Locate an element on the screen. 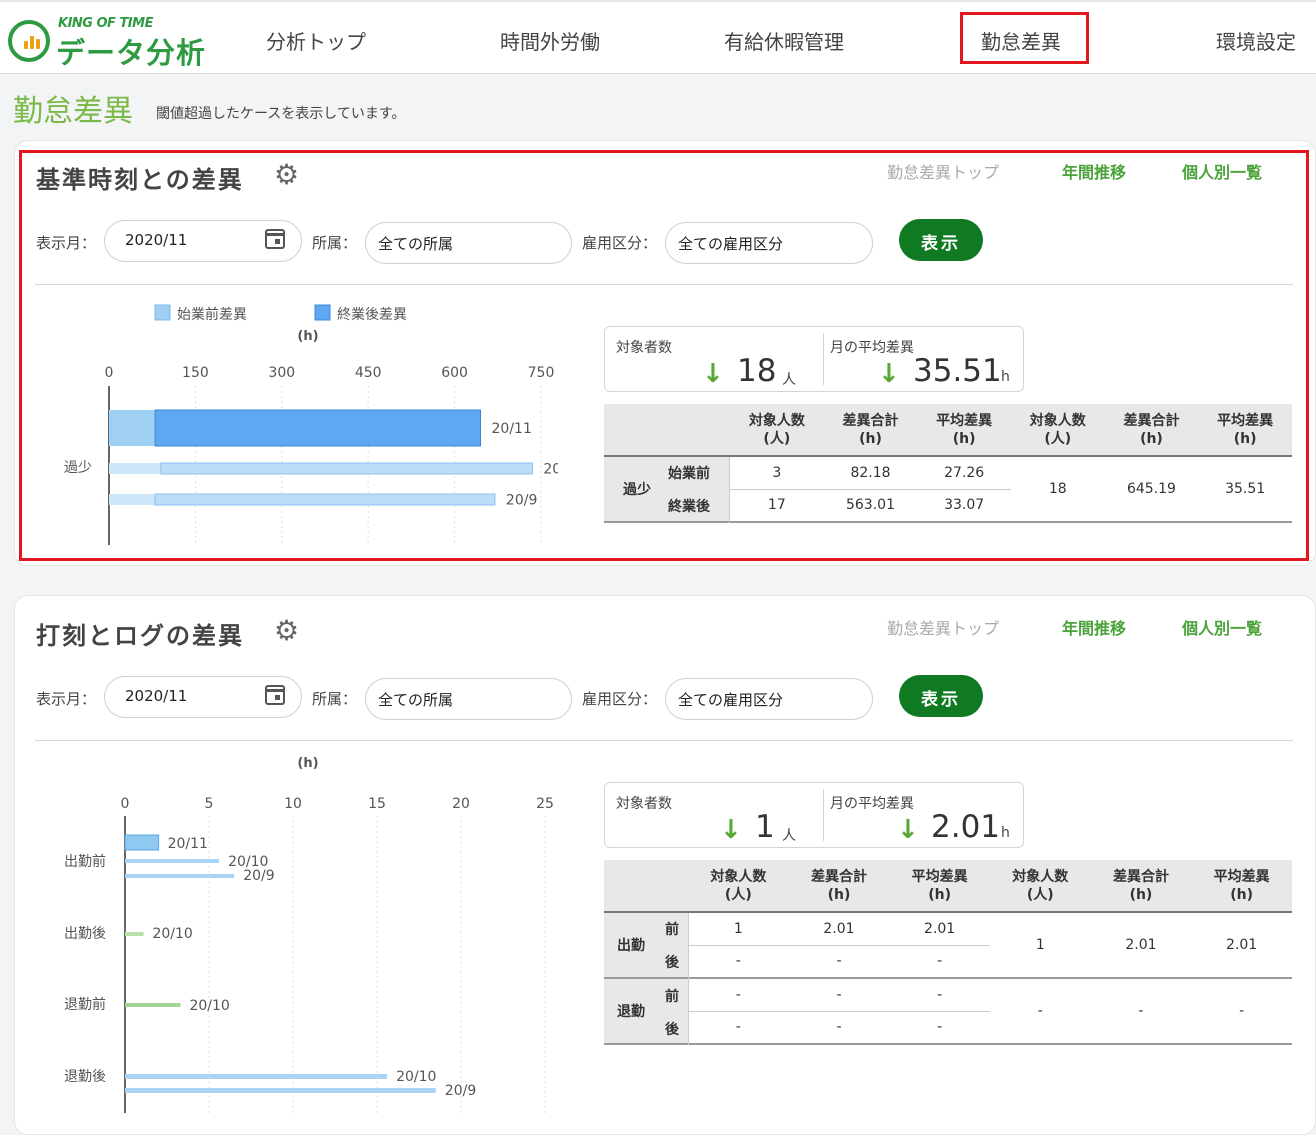 The height and width of the screenshot is (1135, 1316). card2-stats-box: 対象者数 ↓ 1 人 月の平均差異 ↓ 2.01 h is located at coordinates (814, 815).